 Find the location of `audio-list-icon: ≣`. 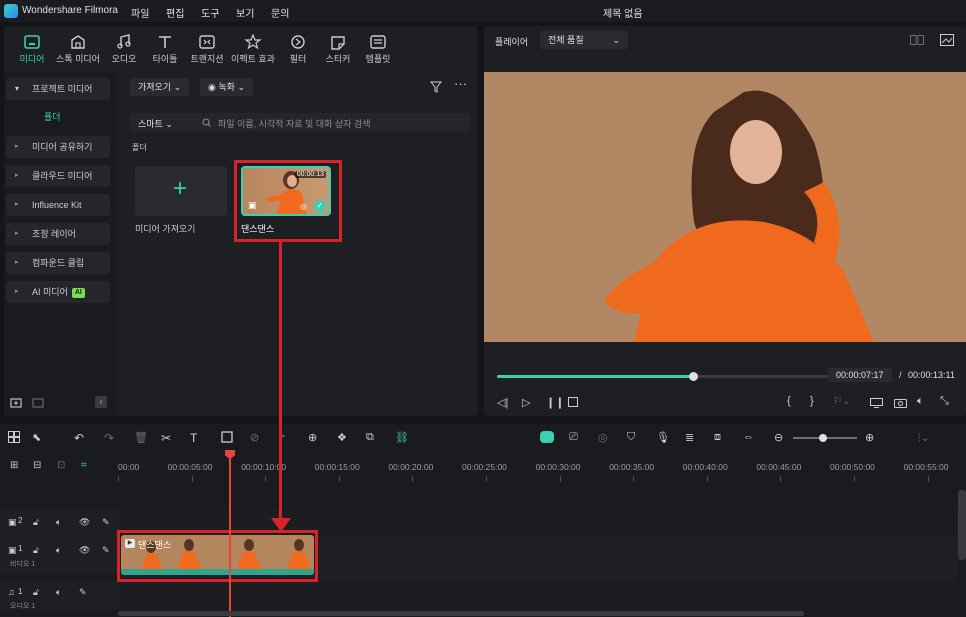

audio-list-icon: ≣ is located at coordinates (693, 438).